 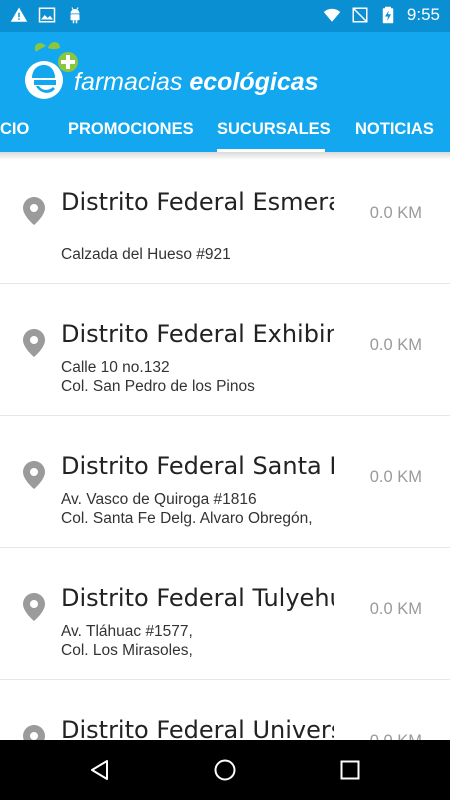 What do you see at coordinates (197, 598) in the screenshot?
I see `branch-name: Distrito Federal Tulyehualco` at bounding box center [197, 598].